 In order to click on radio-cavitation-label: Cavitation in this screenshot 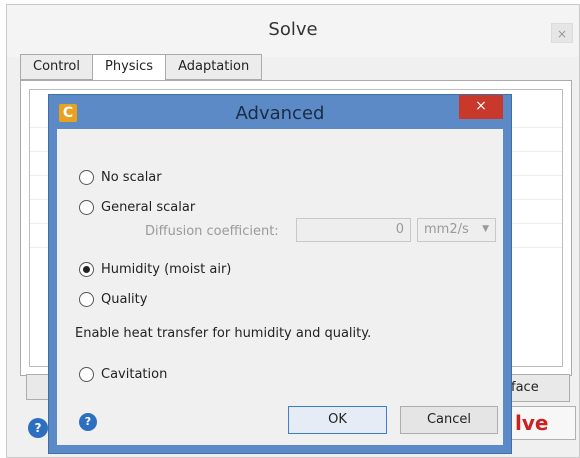, I will do `click(134, 374)`.